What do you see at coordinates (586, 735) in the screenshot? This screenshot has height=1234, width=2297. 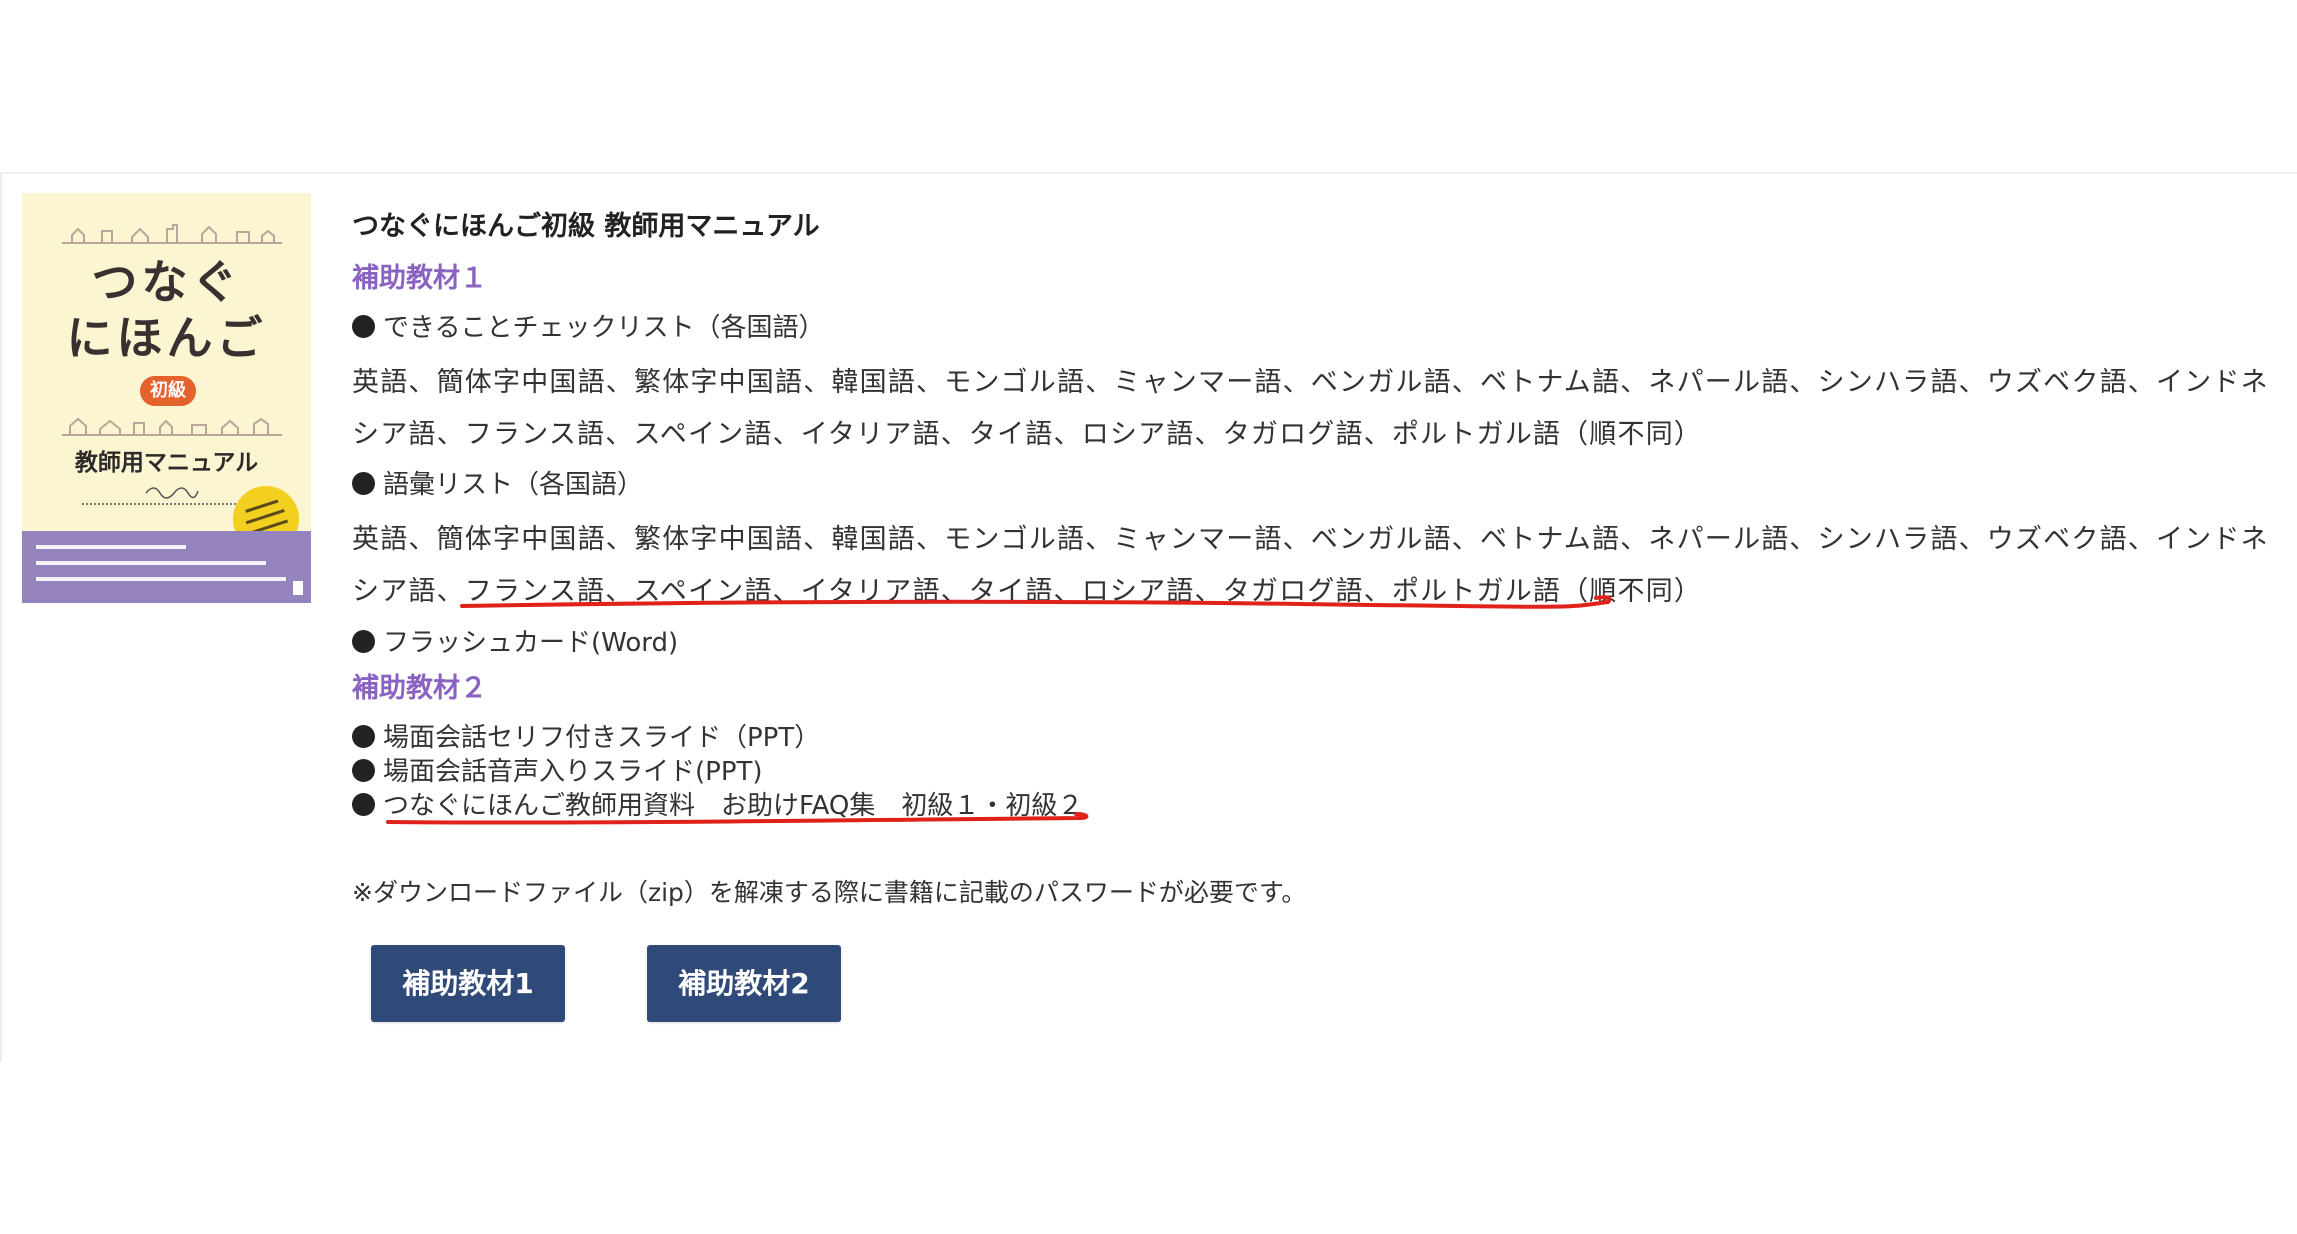 I see `slides-with-lines-item: 場面会話セリフ付きスライド（PPT）` at bounding box center [586, 735].